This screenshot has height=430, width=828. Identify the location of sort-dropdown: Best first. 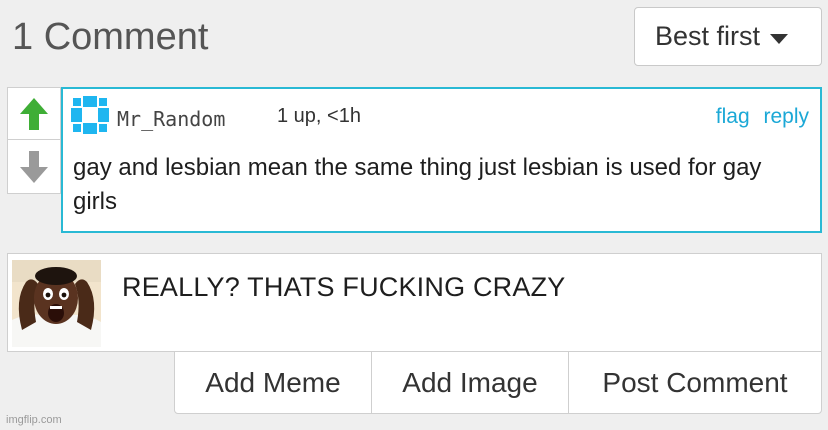
(728, 36).